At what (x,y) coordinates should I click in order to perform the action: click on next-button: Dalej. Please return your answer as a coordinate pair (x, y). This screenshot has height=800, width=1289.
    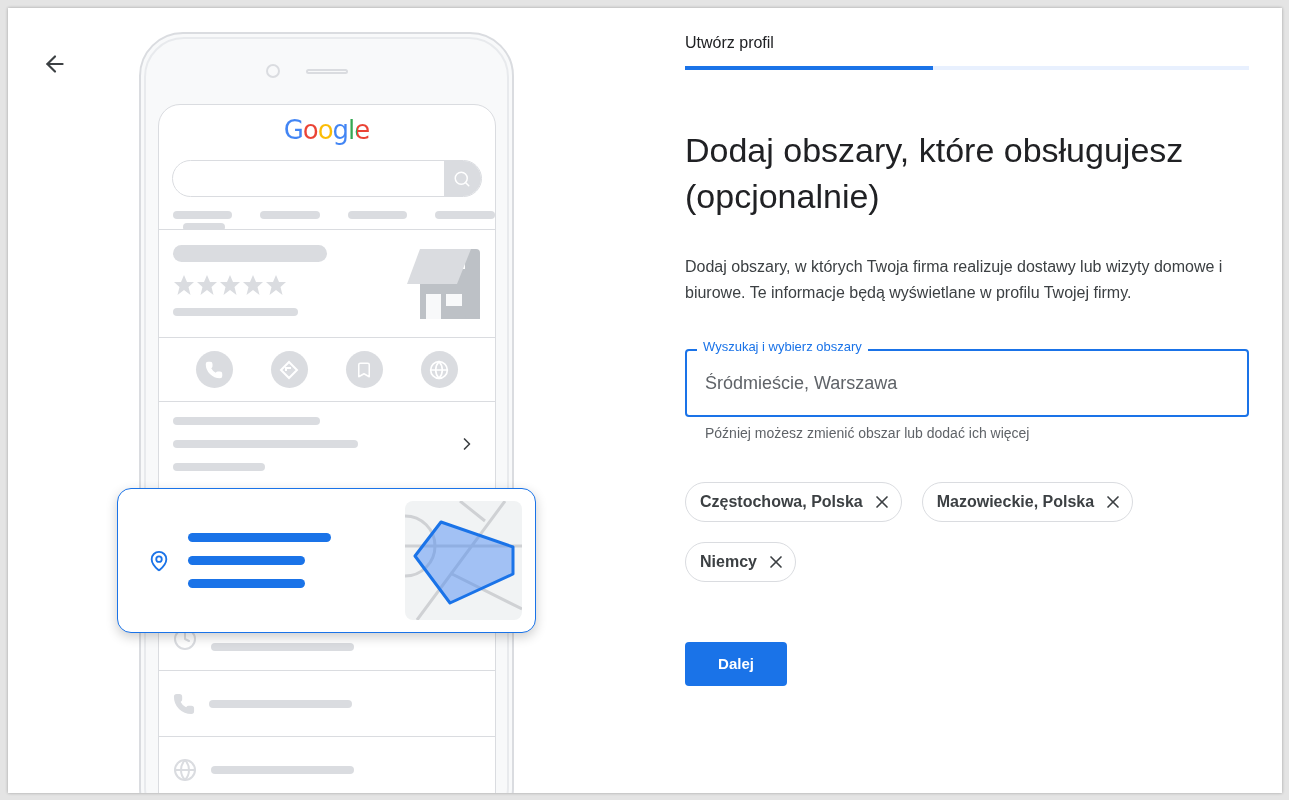
    Looking at the image, I should click on (736, 664).